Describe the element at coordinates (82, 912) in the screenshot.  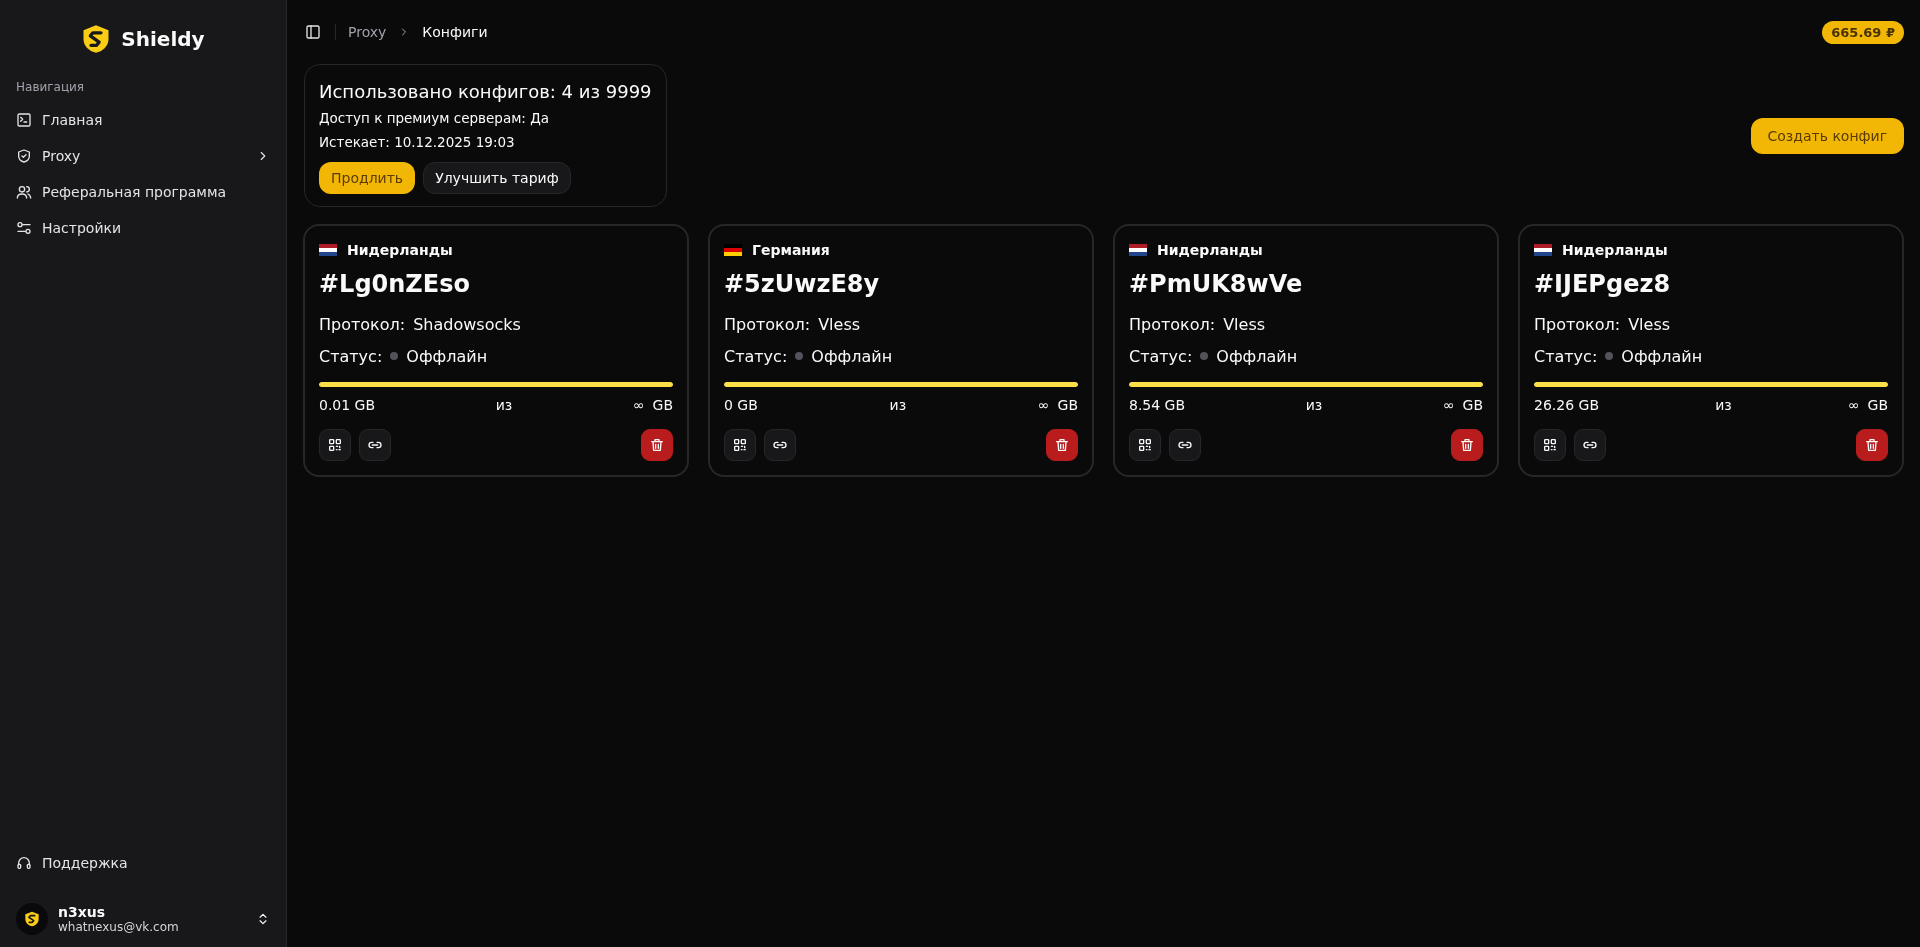
I see `user-name: n3xus` at that location.